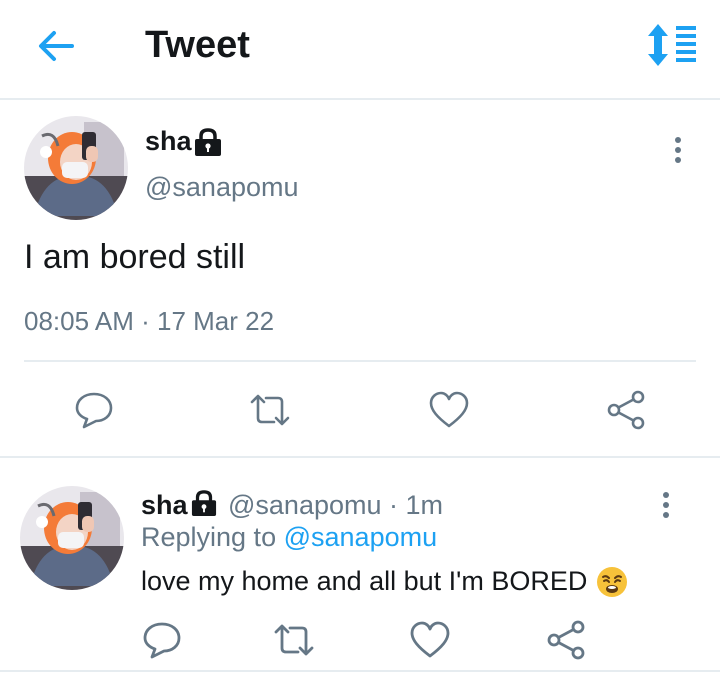 This screenshot has height=674, width=720. I want to click on author-name: sha, so click(168, 141).